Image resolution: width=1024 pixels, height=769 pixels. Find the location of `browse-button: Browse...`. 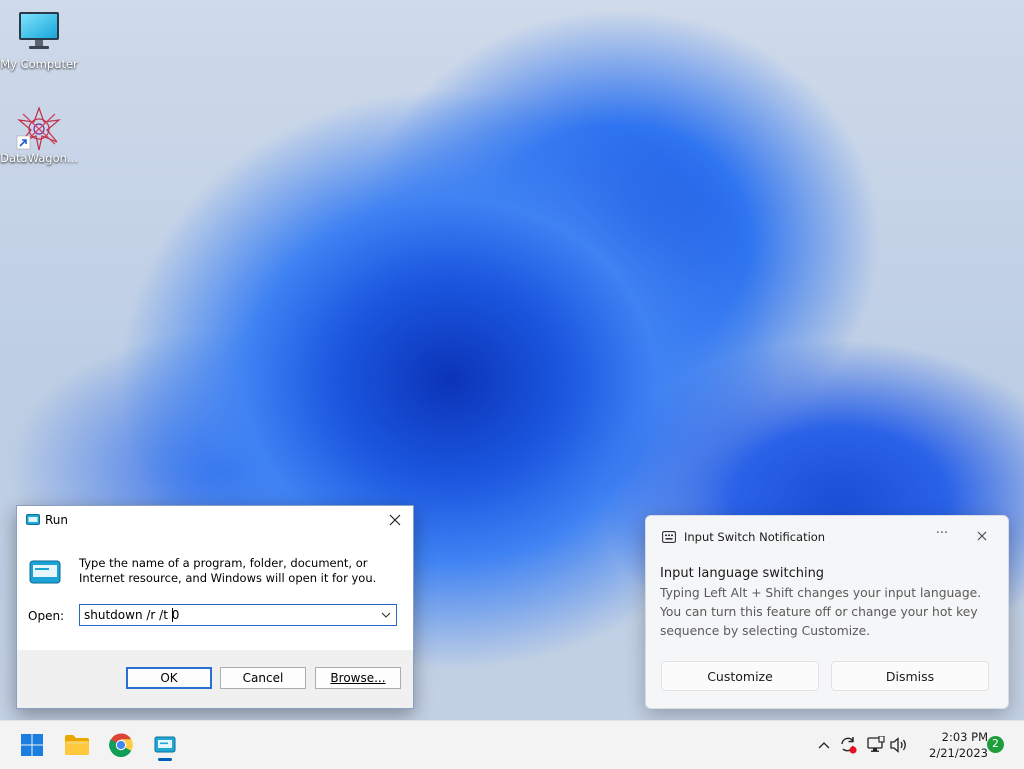

browse-button: Browse... is located at coordinates (358, 678).